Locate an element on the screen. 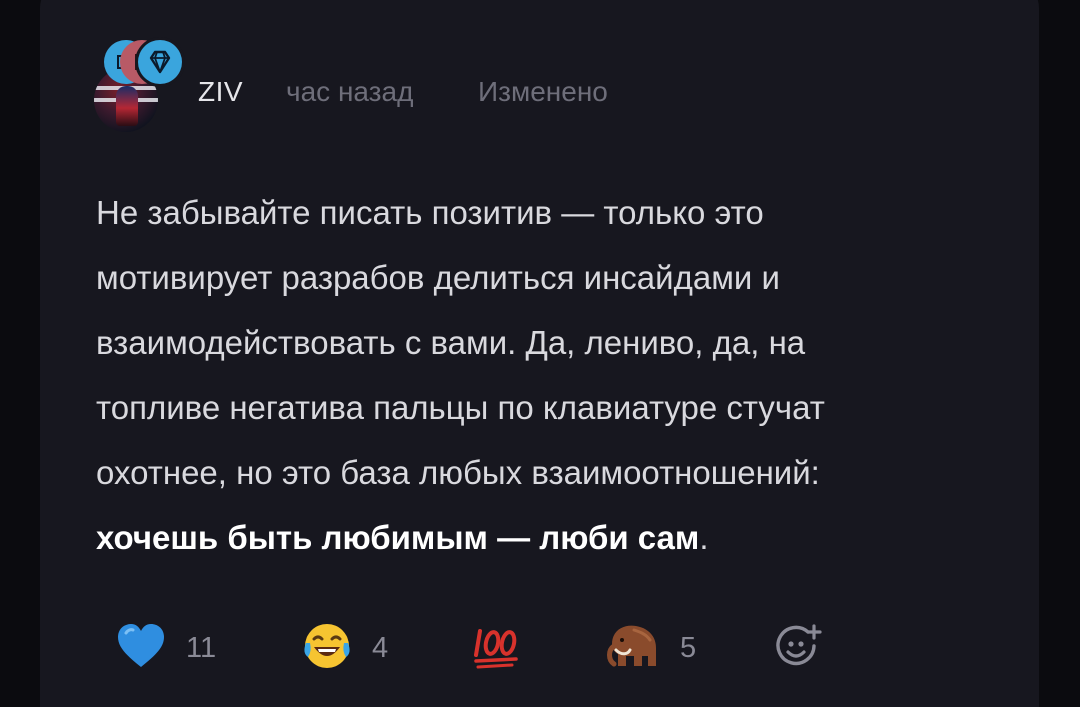  add-reaction-button is located at coordinates (798, 648).